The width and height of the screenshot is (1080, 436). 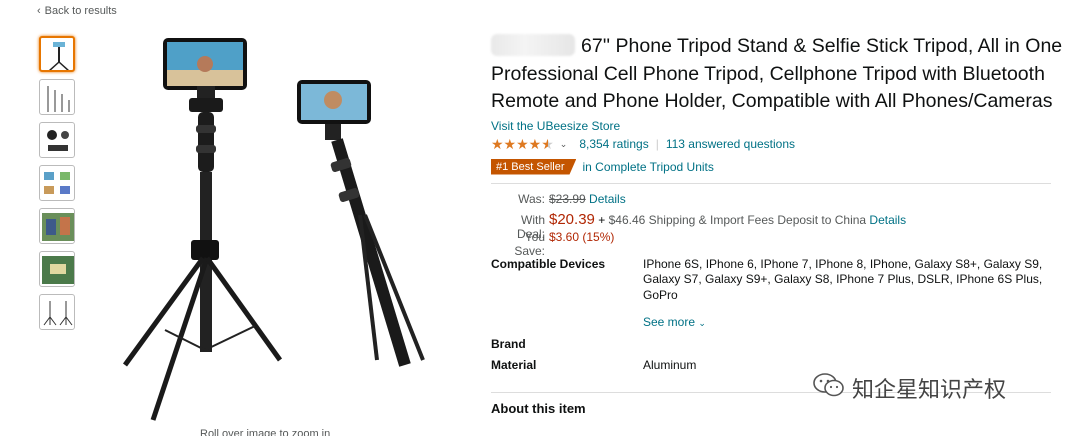 I want to click on see-more-link: See more ⌄, so click(x=857, y=322).